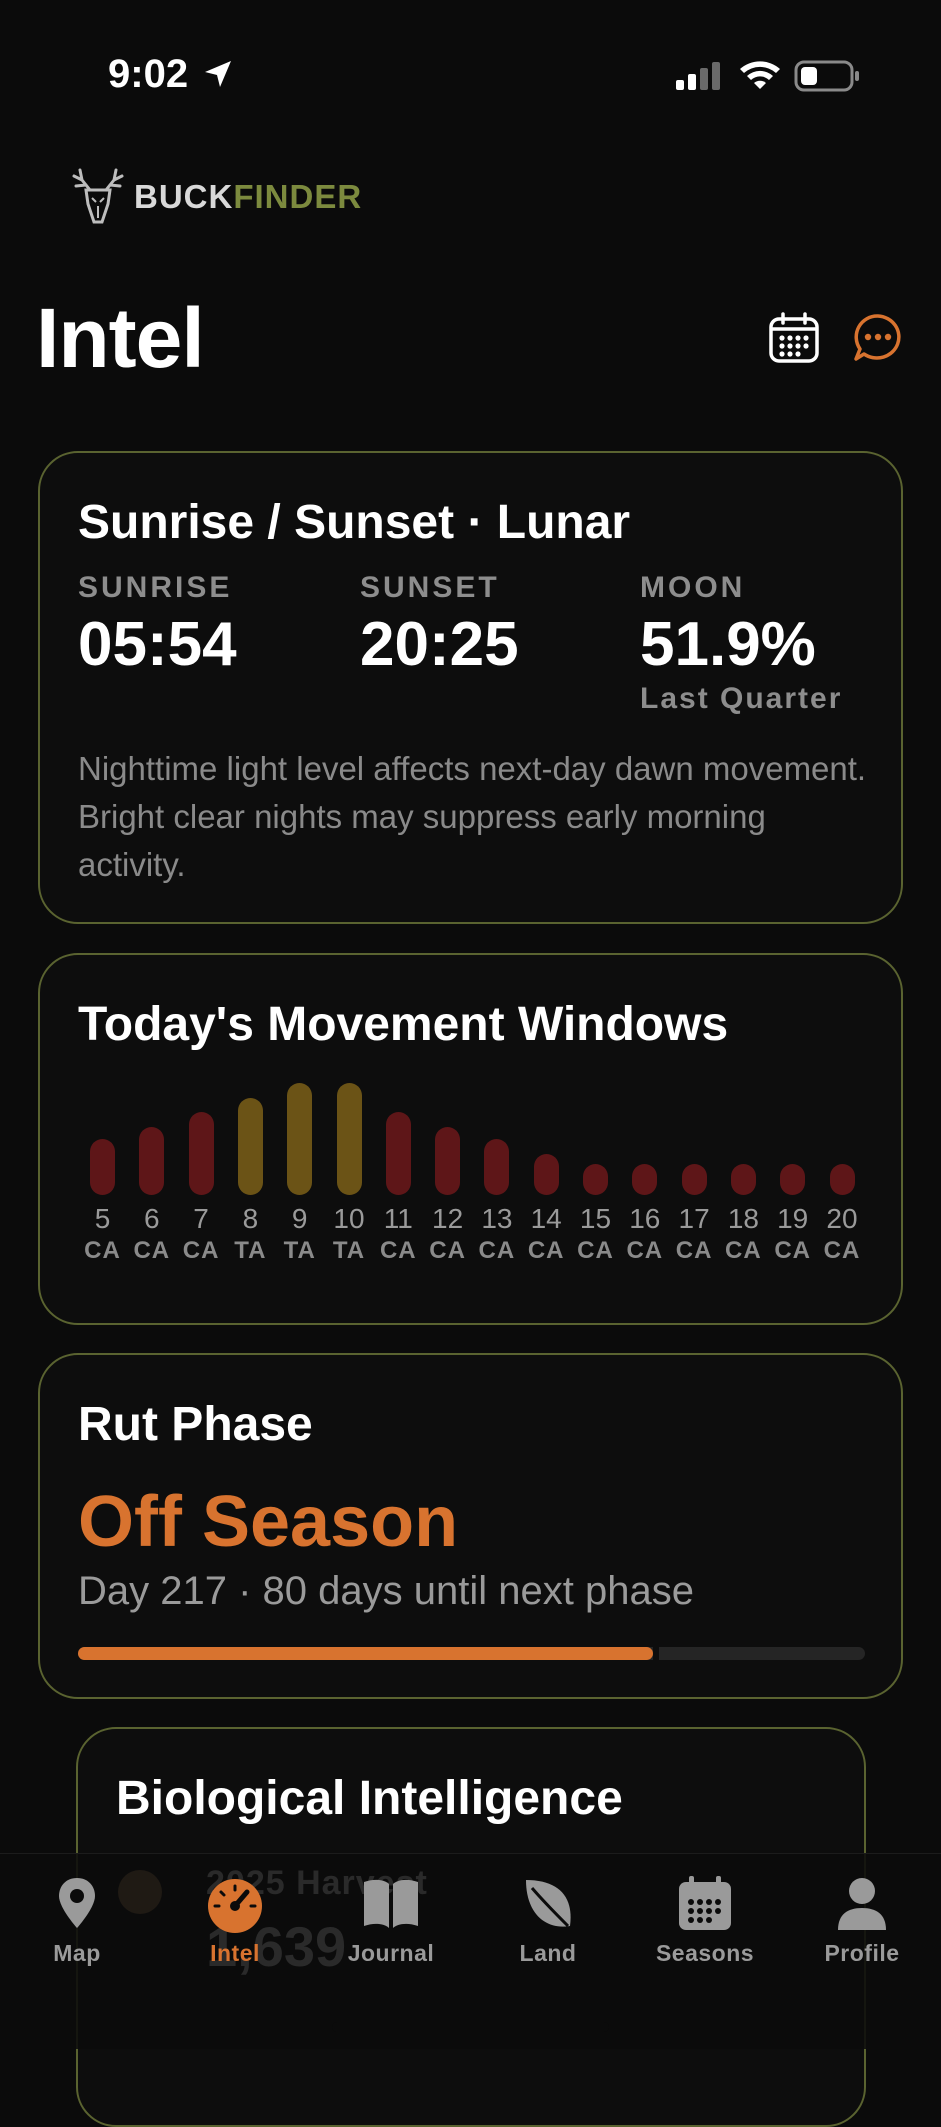 The image size is (941, 2127). What do you see at coordinates (878, 338) in the screenshot?
I see `chat-bubble-icon` at bounding box center [878, 338].